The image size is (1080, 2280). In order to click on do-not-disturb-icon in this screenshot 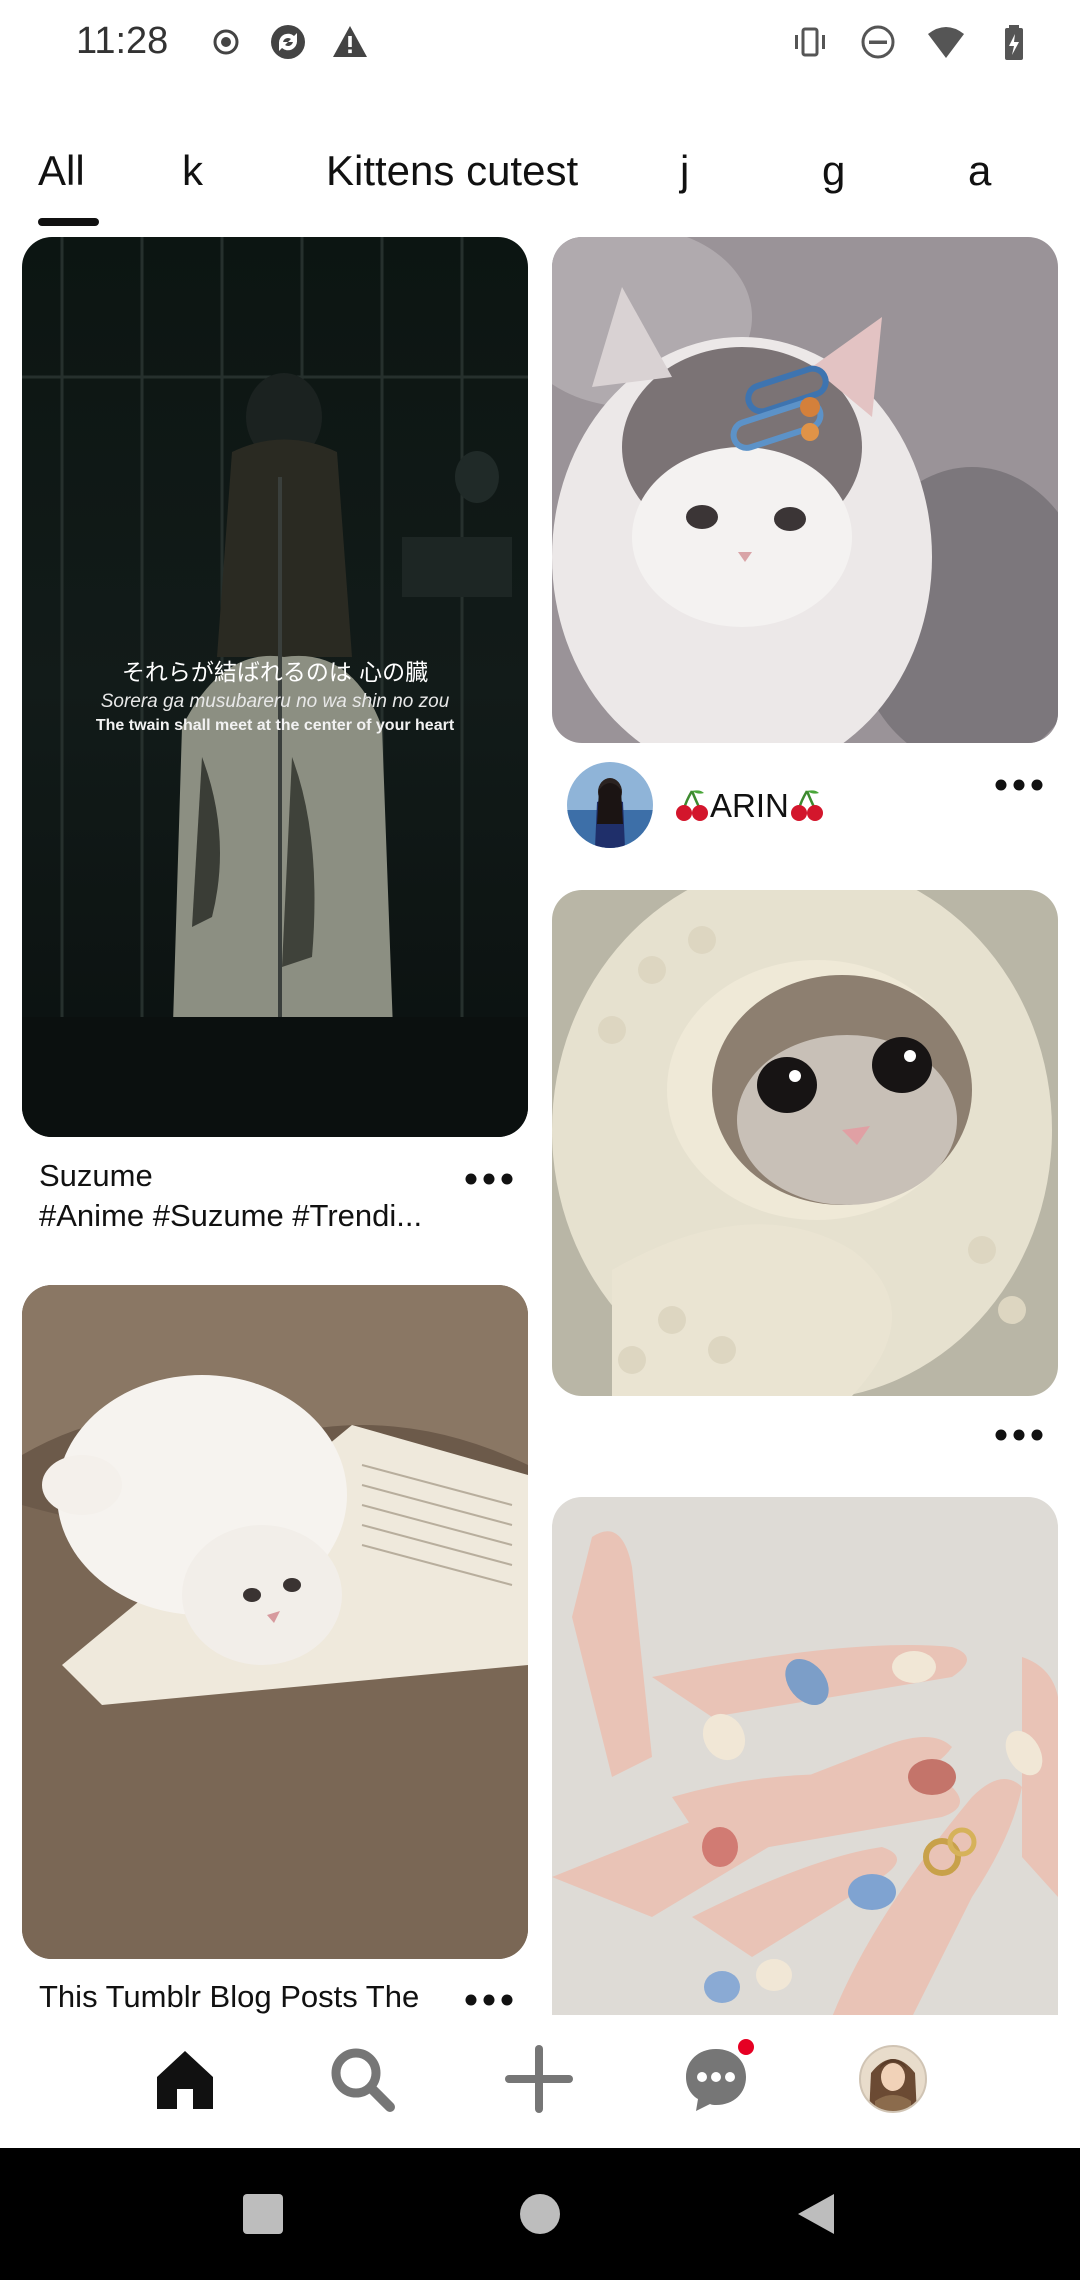, I will do `click(878, 42)`.